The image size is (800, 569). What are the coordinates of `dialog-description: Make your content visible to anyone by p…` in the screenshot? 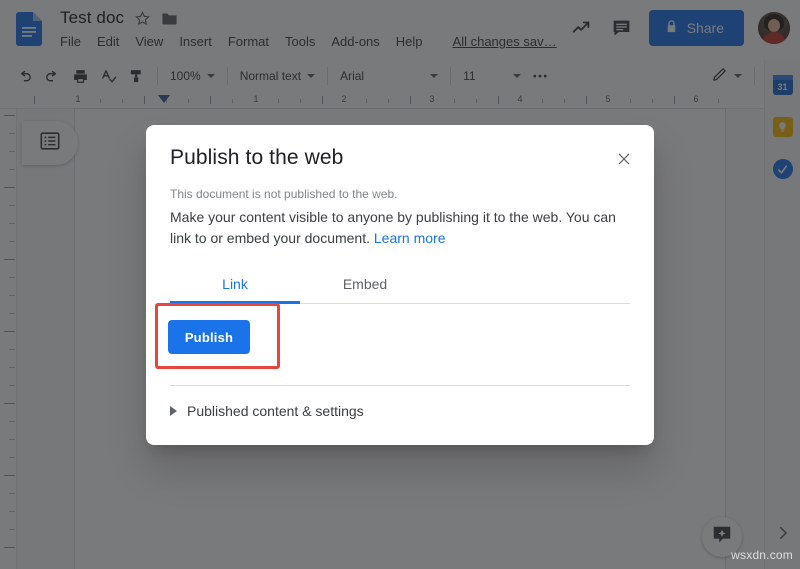 It's located at (394, 228).